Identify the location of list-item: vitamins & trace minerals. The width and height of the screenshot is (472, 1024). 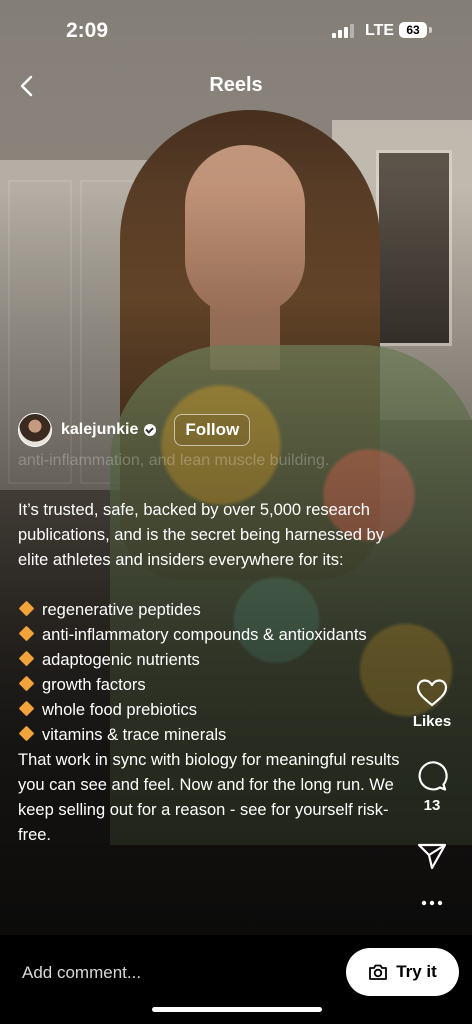
(213, 735).